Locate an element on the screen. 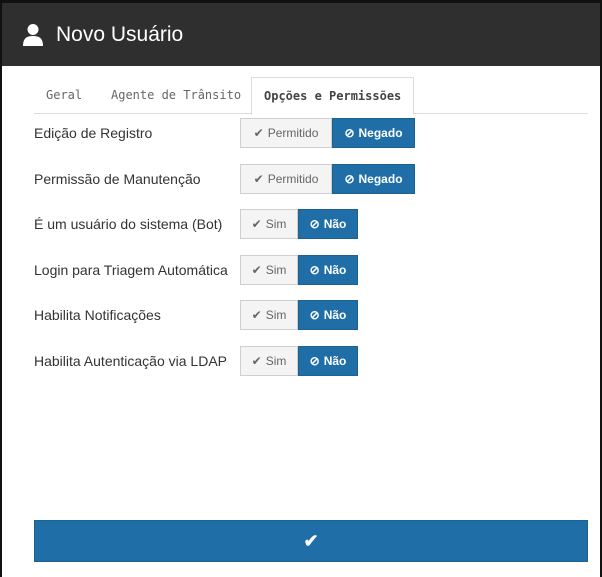 The width and height of the screenshot is (602, 577). dialog-title: Novo Usuário is located at coordinates (120, 34).